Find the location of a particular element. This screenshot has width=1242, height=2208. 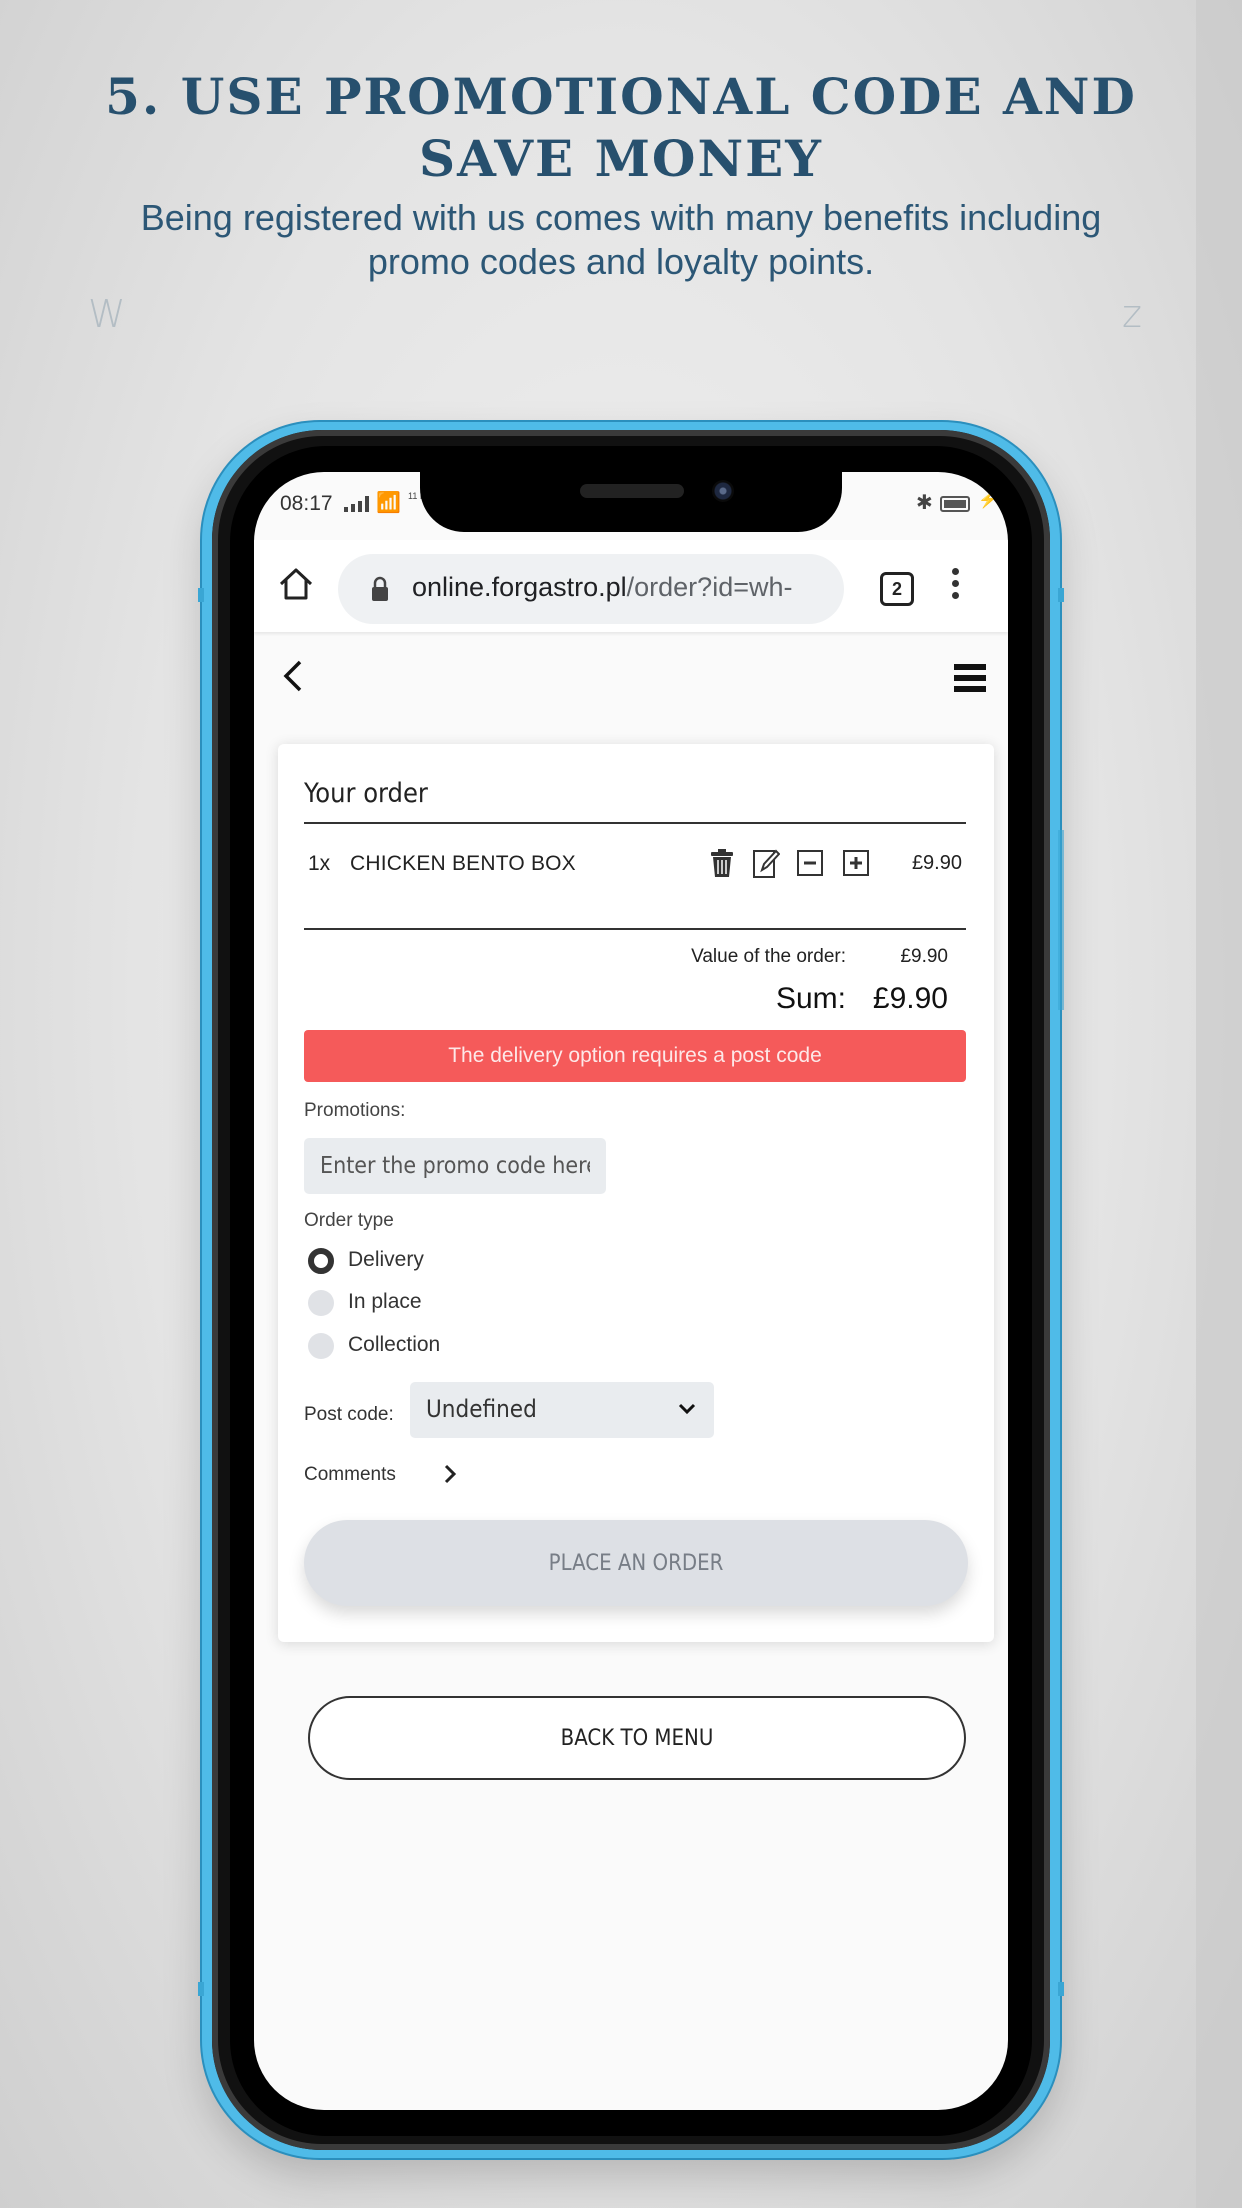

radio-delivery is located at coordinates (321, 1261).